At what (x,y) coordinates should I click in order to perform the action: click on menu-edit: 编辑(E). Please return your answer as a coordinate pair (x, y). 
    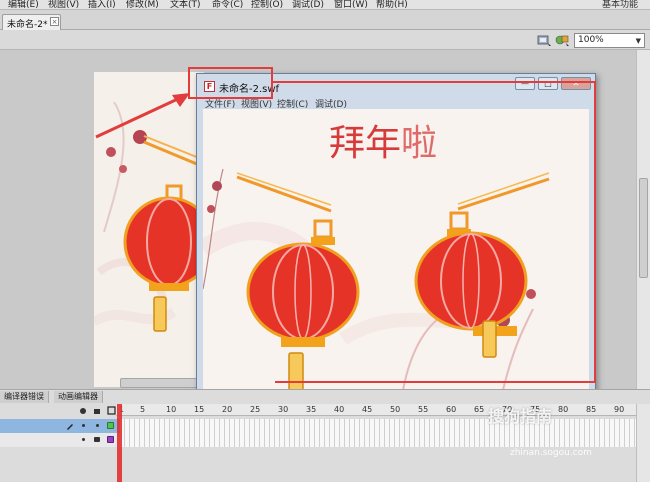
    Looking at the image, I should click on (23, 4).